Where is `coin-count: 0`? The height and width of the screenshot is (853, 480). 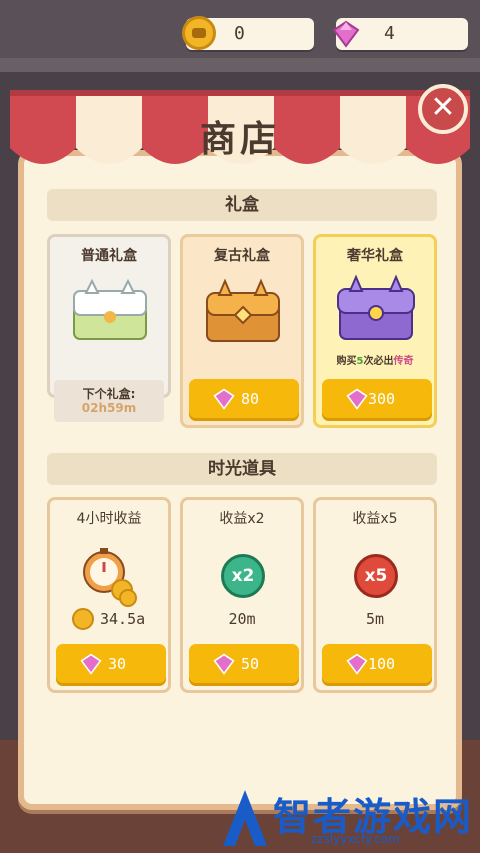 coin-count: 0 is located at coordinates (239, 33).